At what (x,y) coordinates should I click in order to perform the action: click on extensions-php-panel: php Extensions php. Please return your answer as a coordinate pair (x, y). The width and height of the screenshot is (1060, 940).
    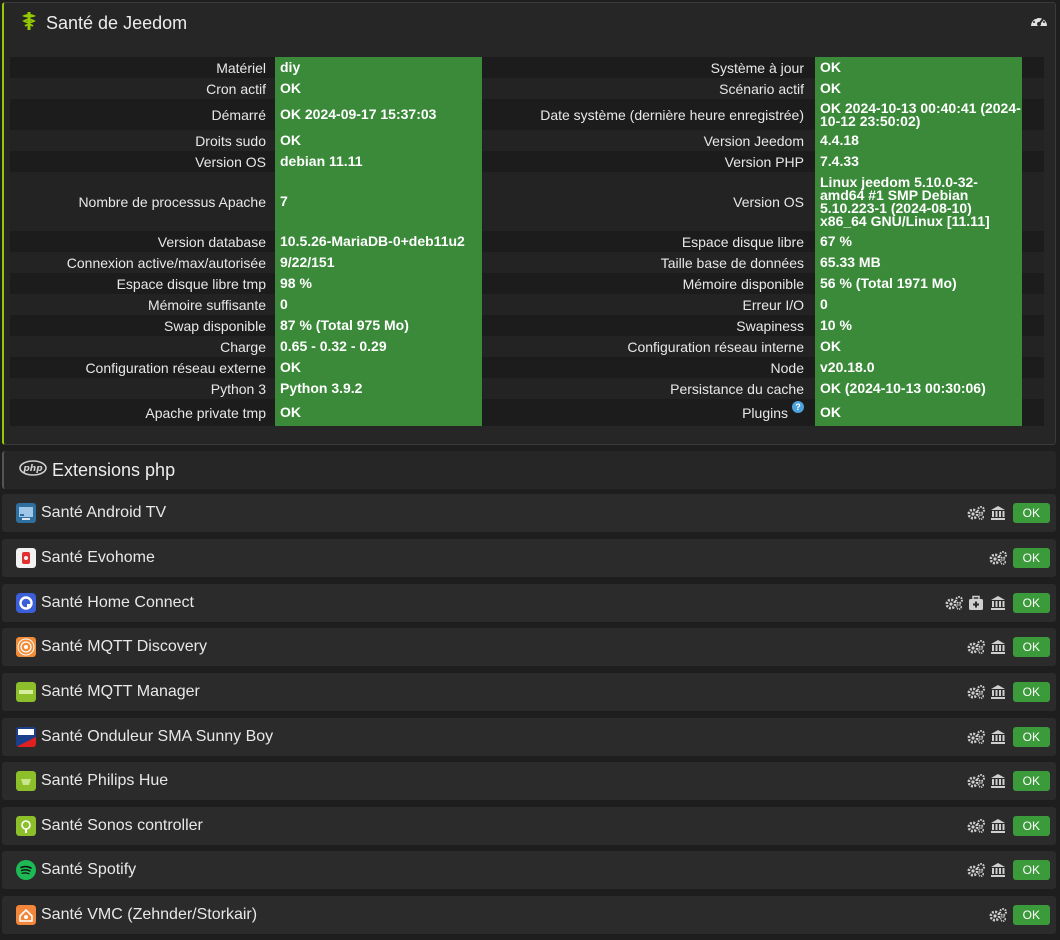
    Looking at the image, I should click on (529, 470).